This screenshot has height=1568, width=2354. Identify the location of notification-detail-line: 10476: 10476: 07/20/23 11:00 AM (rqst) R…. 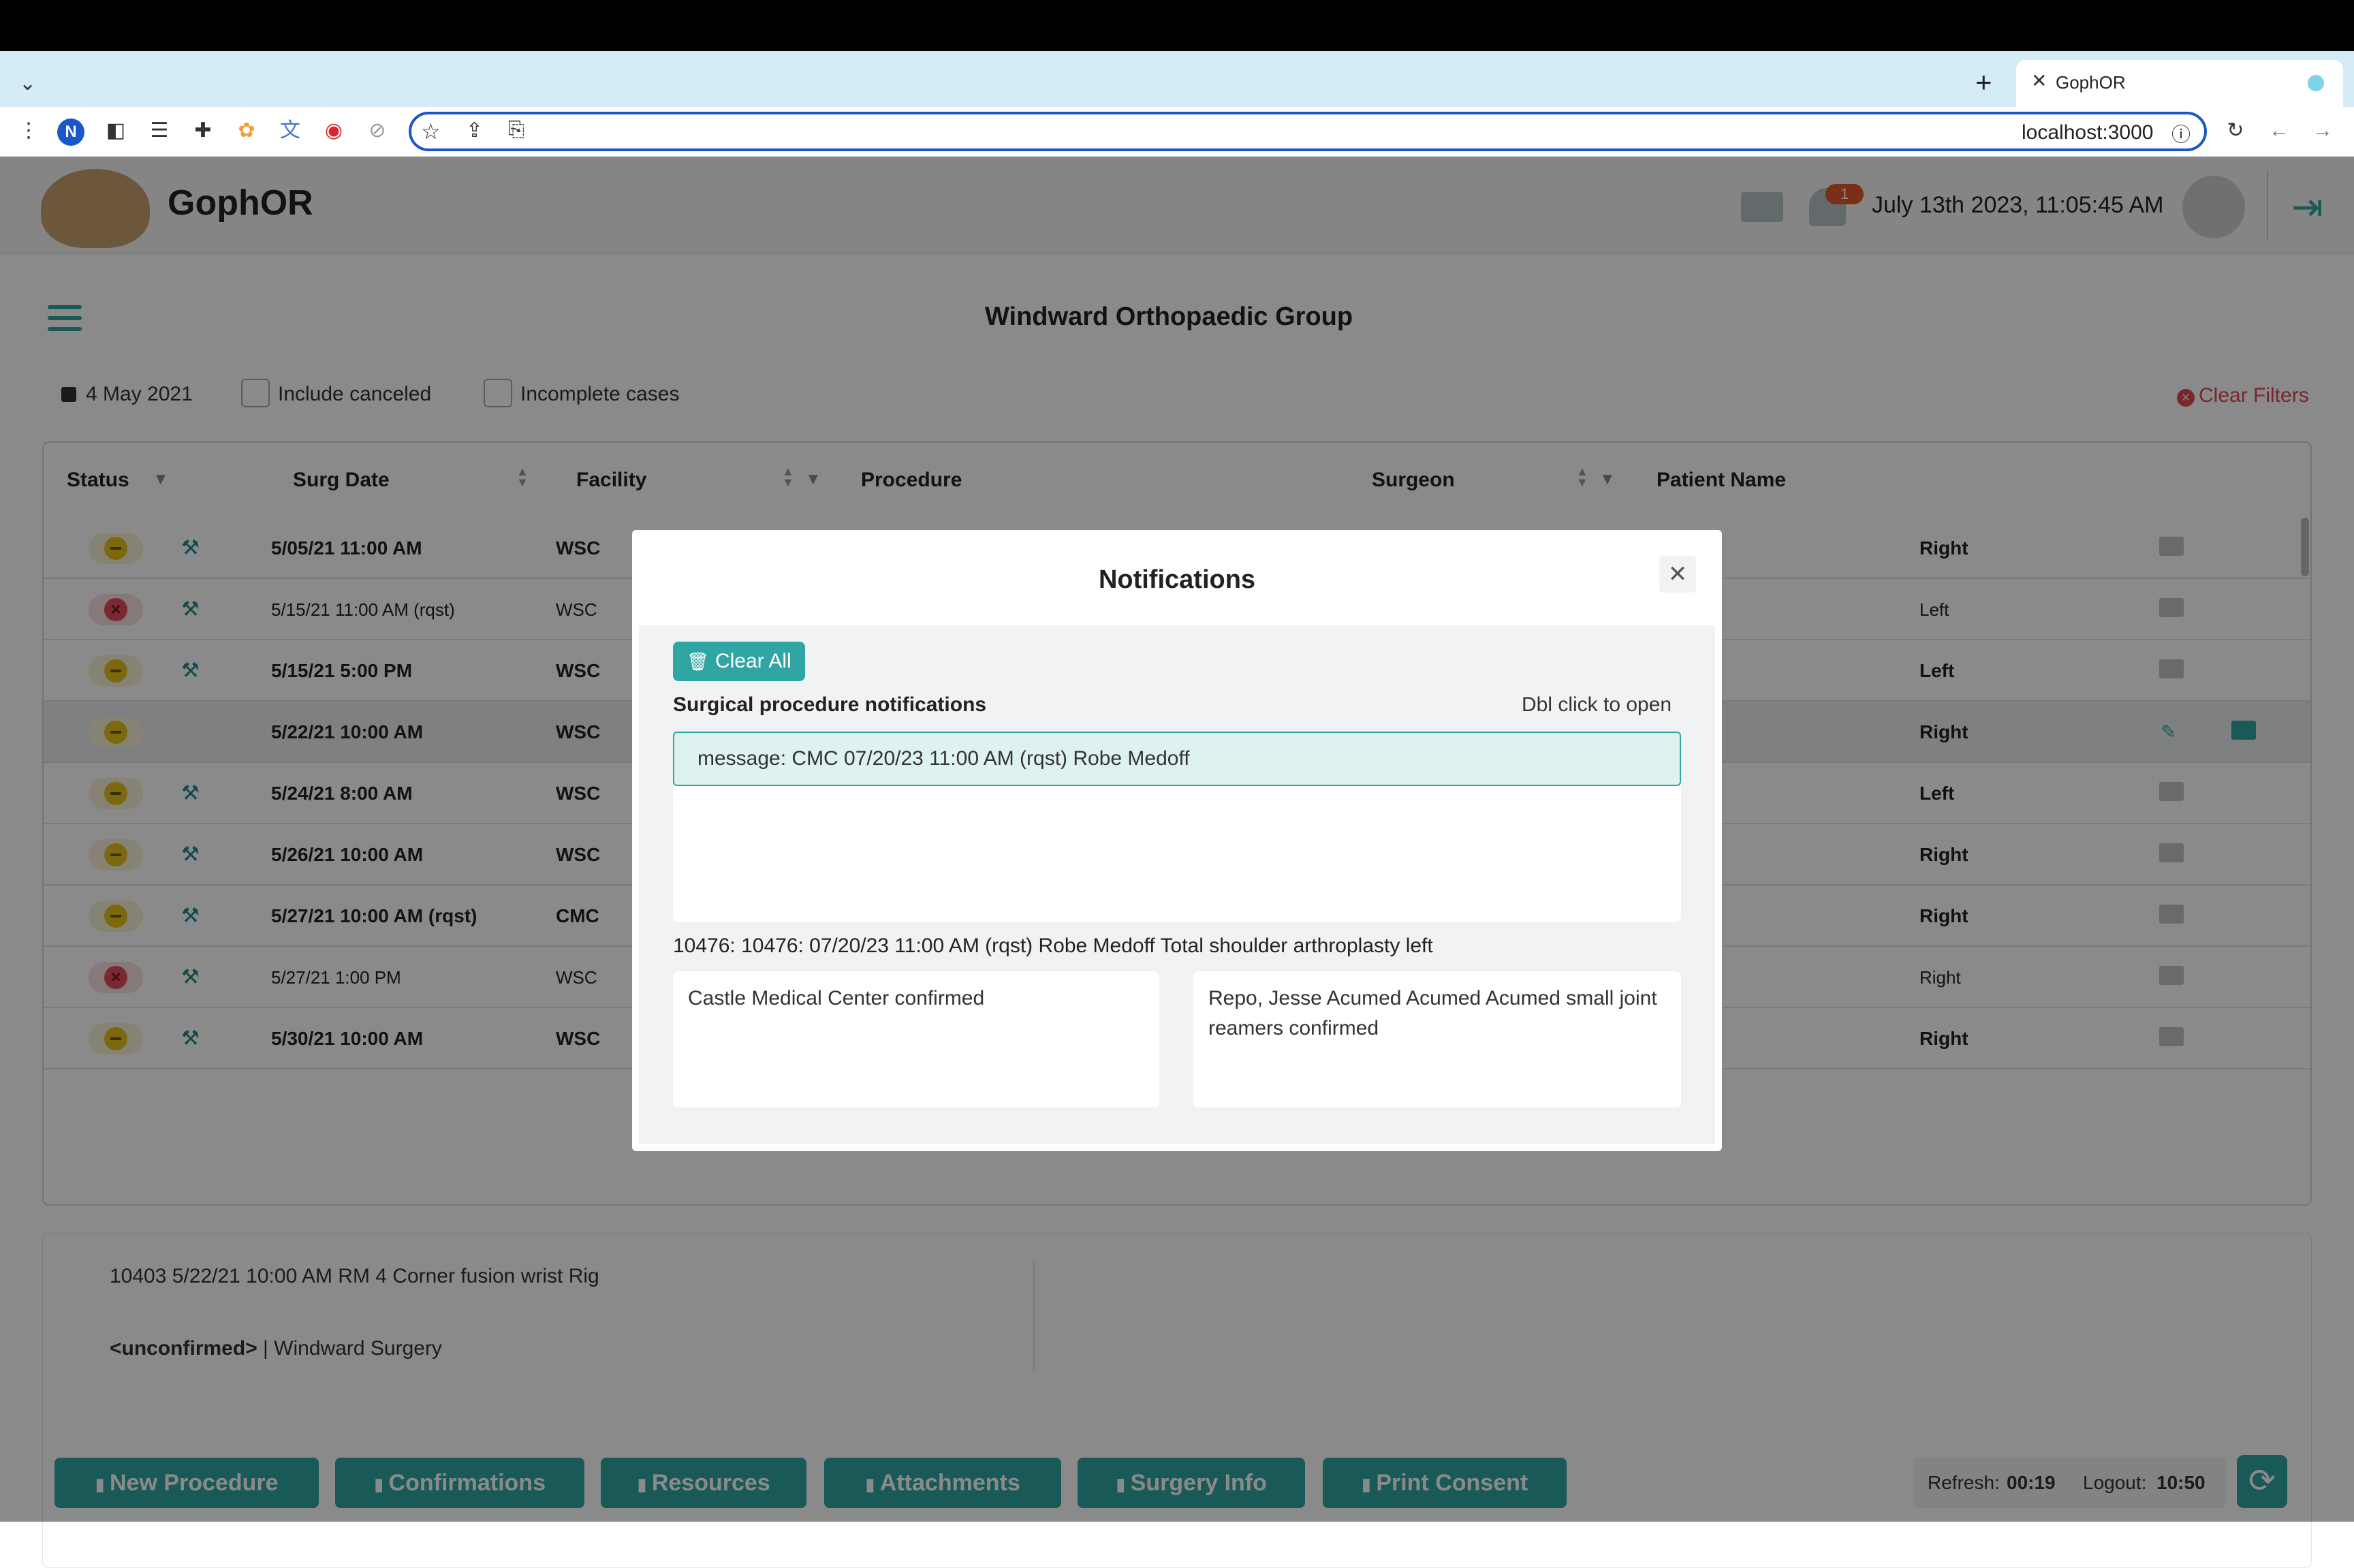
(1053, 946).